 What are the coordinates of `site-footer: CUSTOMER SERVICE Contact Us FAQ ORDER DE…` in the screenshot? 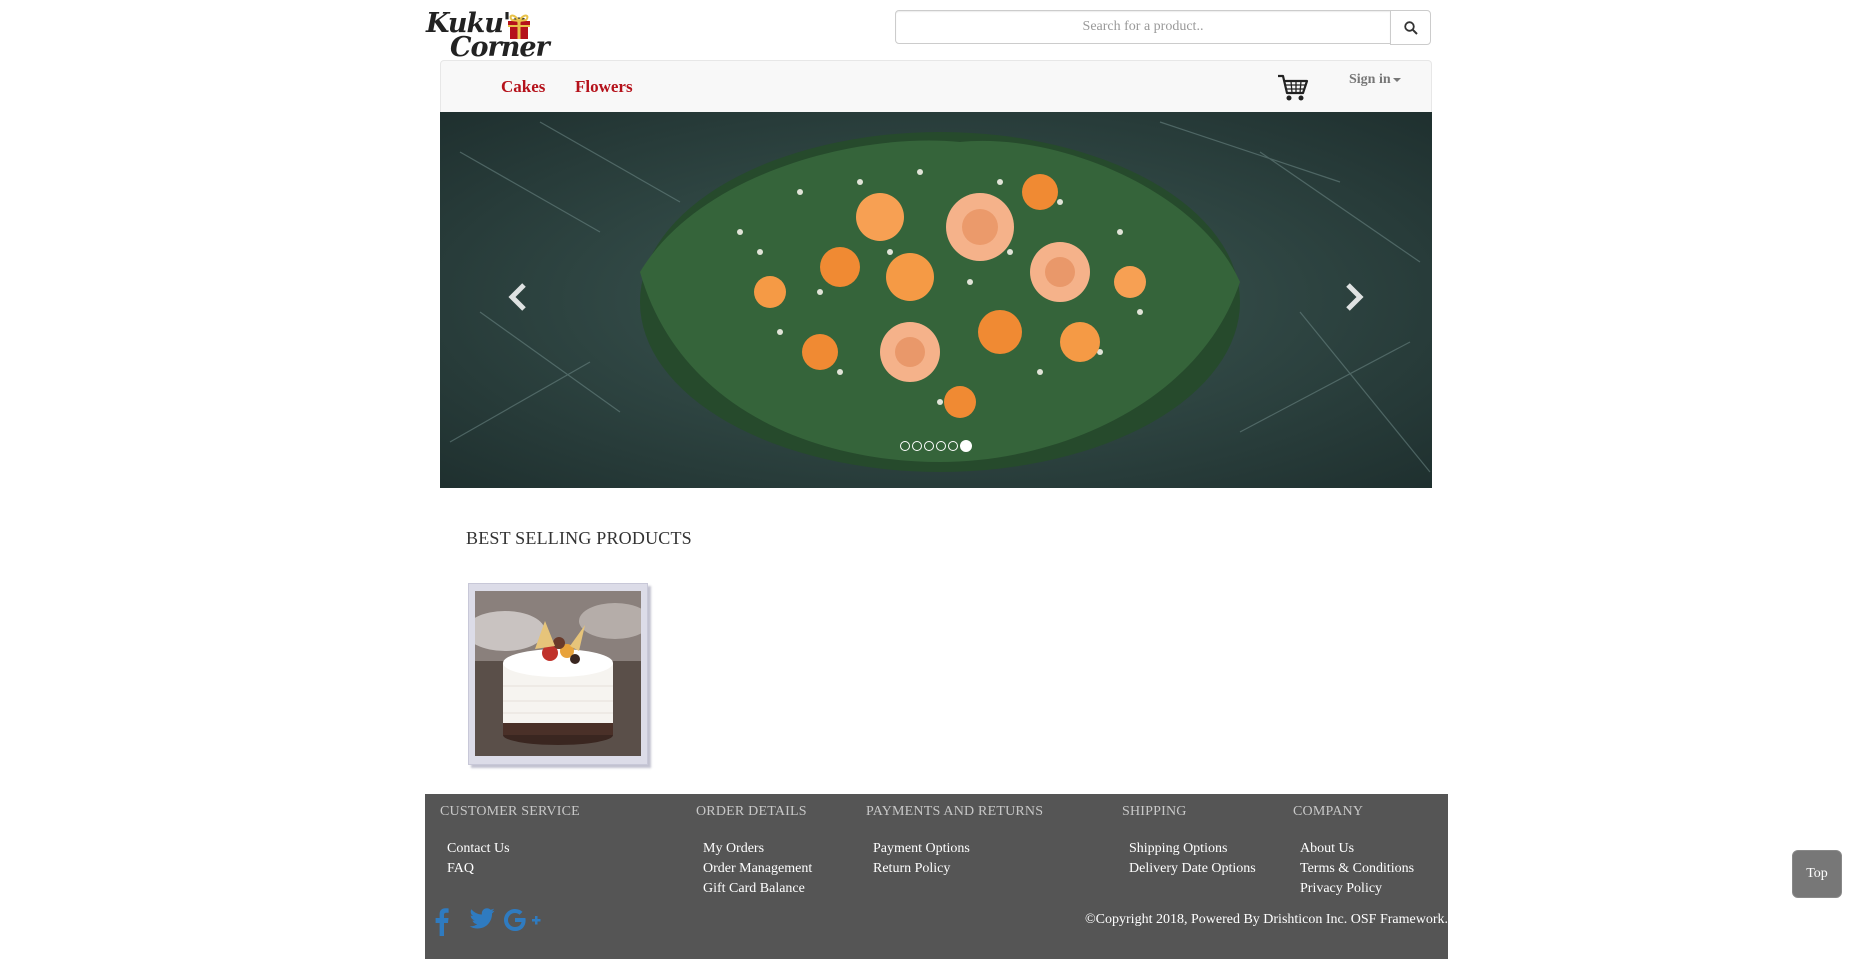 It's located at (936, 876).